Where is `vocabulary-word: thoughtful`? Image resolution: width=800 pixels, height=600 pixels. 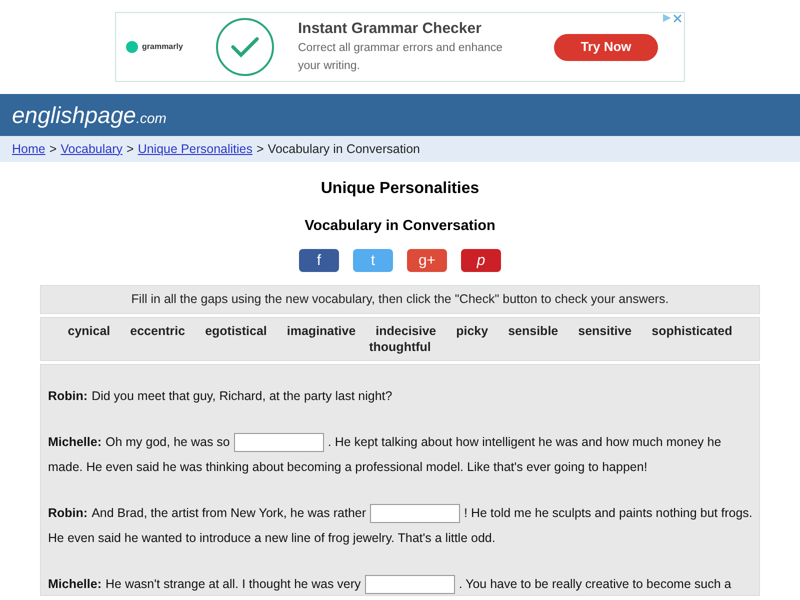
vocabulary-word: thoughtful is located at coordinates (400, 347).